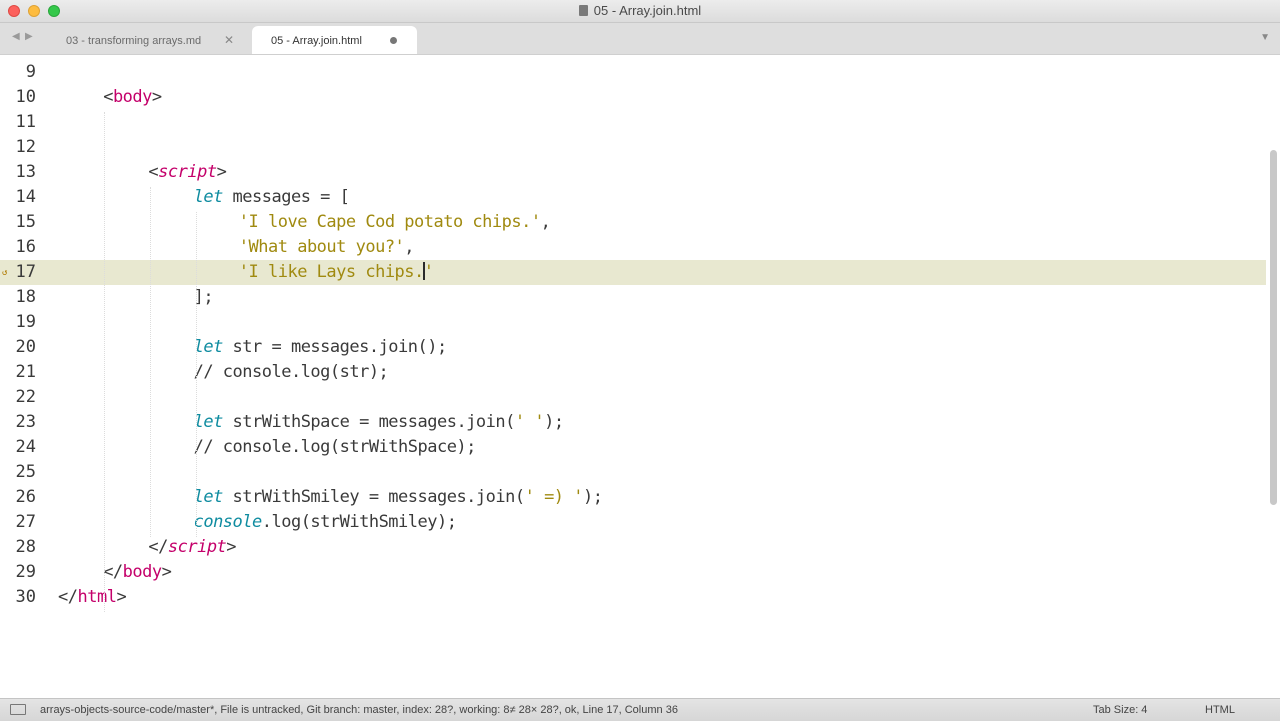 Image resolution: width=1280 pixels, height=721 pixels. I want to click on line-number: 11, so click(25, 122).